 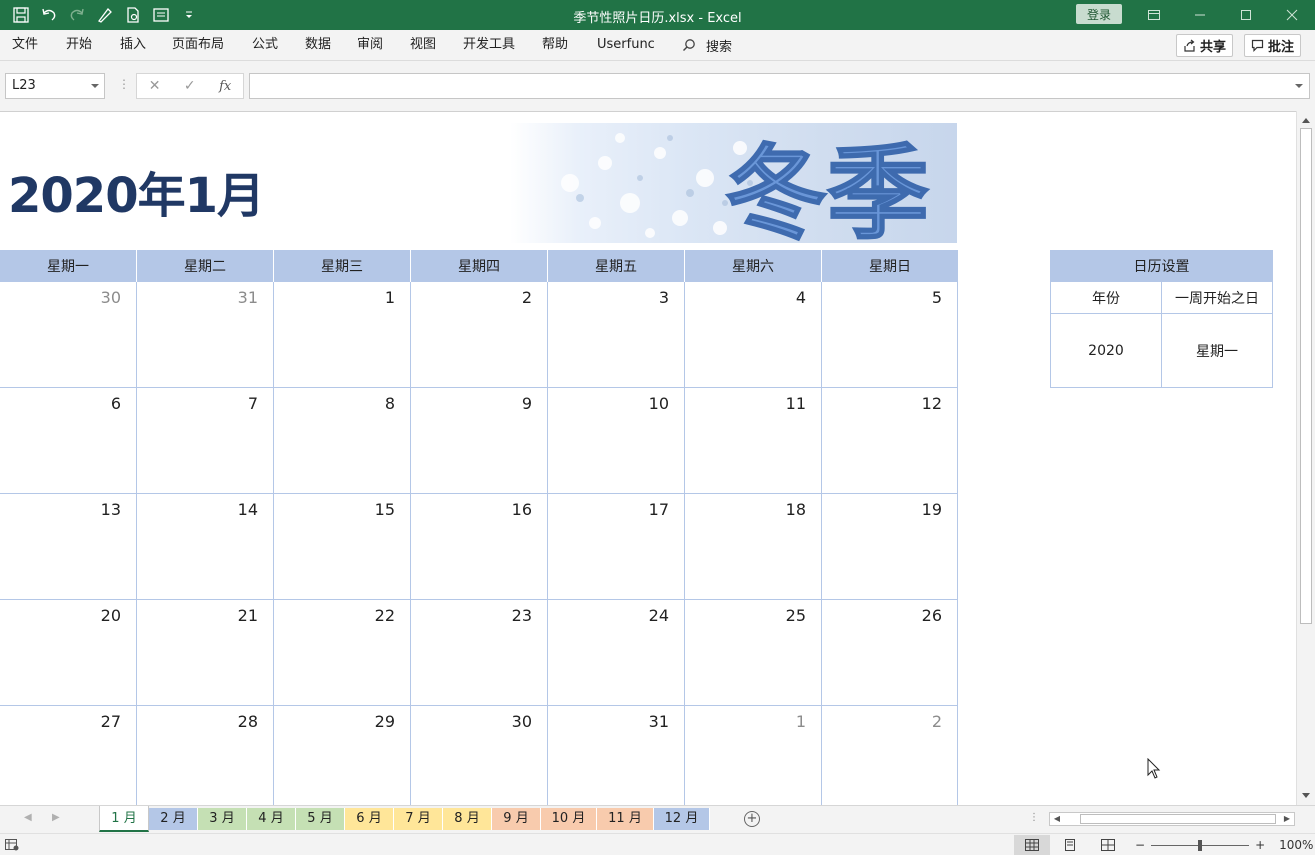 What do you see at coordinates (79, 45) in the screenshot?
I see `tab-home: 开始` at bounding box center [79, 45].